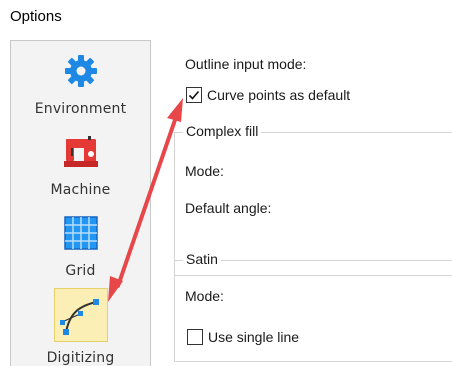  I want to click on single-line-checkbox, so click(195, 337).